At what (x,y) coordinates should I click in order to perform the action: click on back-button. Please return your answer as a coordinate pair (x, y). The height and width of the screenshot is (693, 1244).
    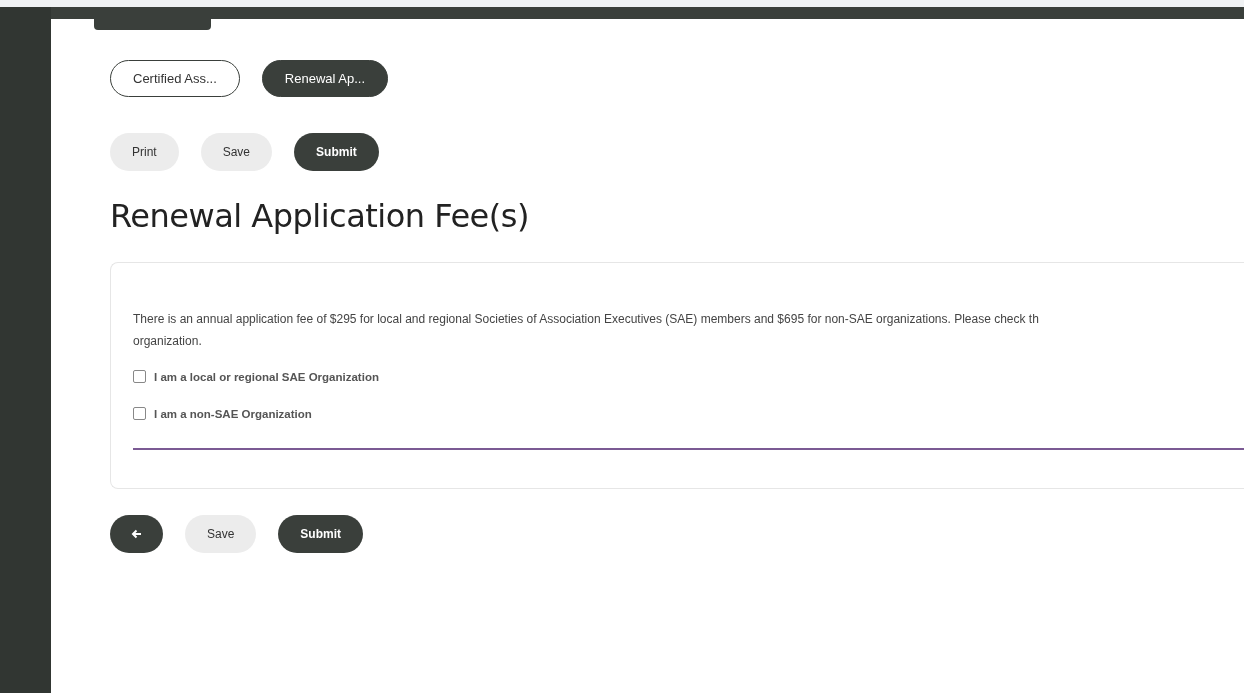
    Looking at the image, I should click on (136, 534).